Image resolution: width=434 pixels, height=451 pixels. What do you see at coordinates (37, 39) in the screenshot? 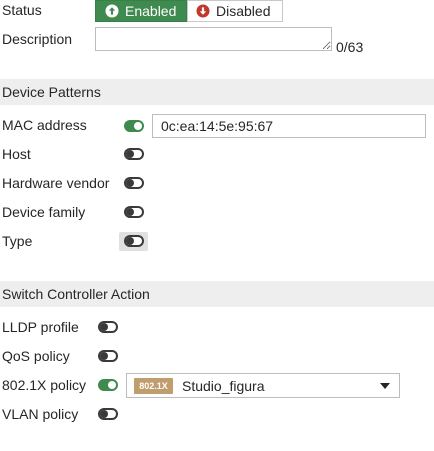
I see `description-label: Description` at bounding box center [37, 39].